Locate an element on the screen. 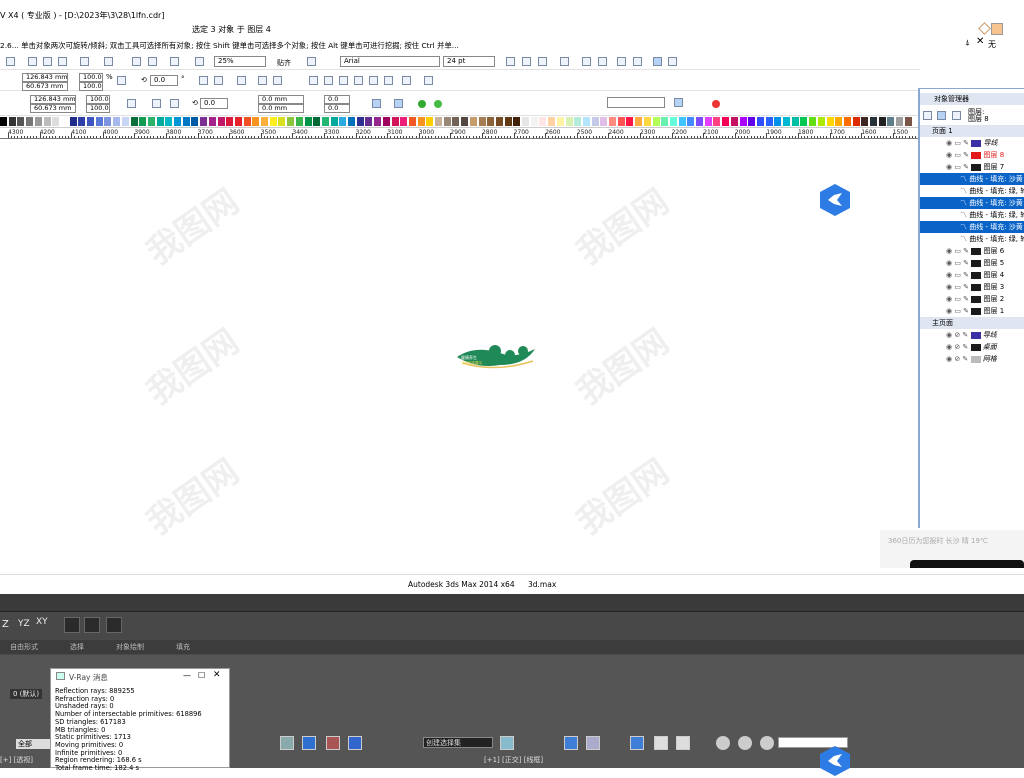 This screenshot has width=1024, height=778. trim-icon is located at coordinates (328, 80).